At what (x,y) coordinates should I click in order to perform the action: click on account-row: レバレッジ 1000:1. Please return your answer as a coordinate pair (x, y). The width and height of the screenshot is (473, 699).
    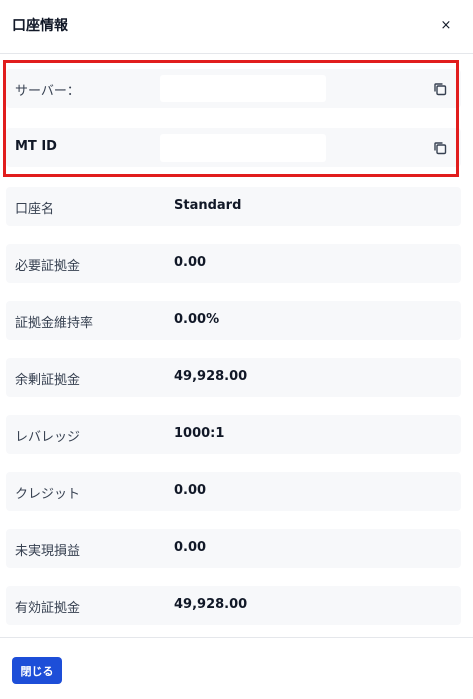
    Looking at the image, I should click on (233, 434).